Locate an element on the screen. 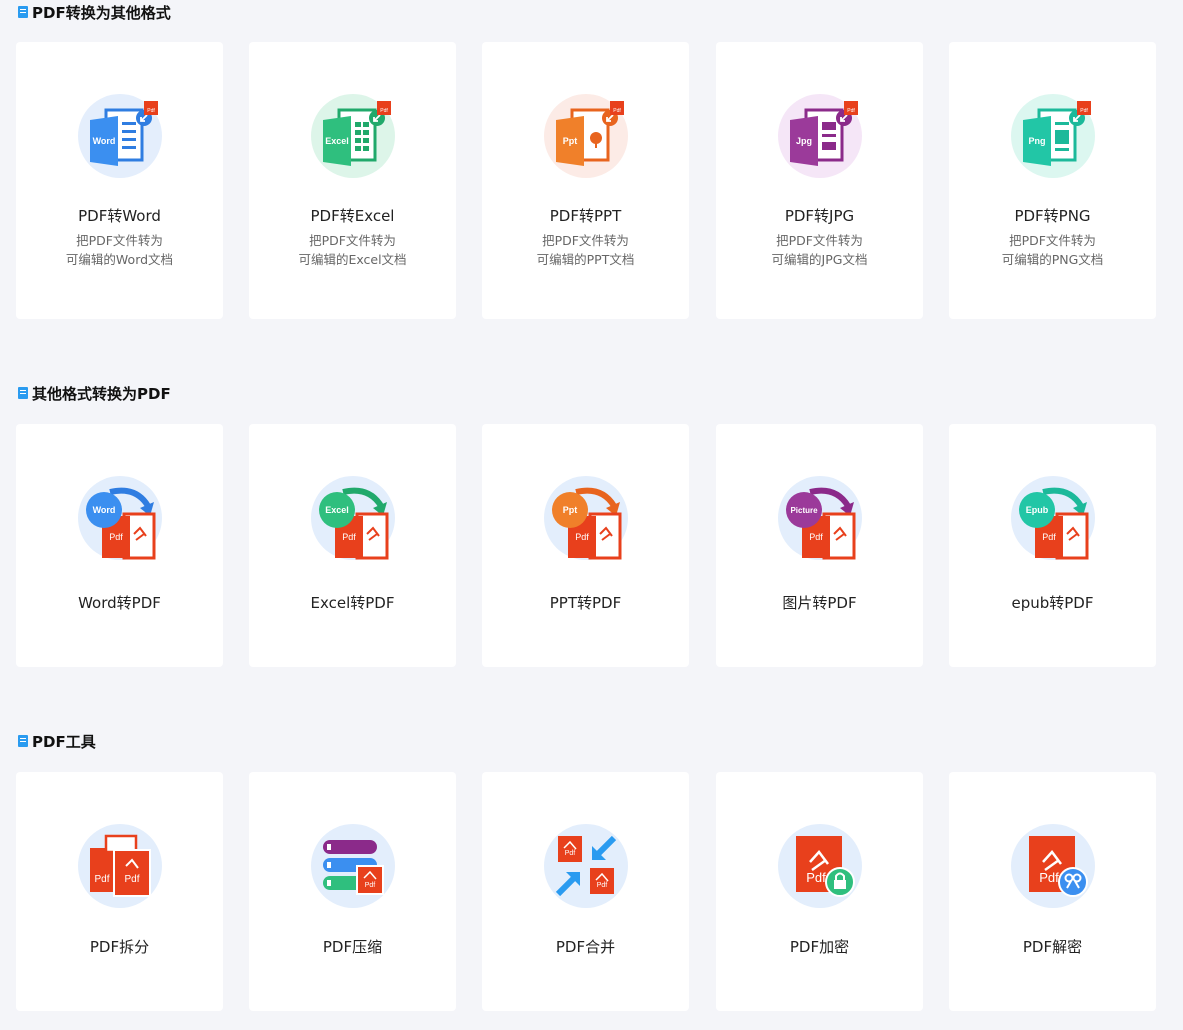  card-name: PDF合并 is located at coordinates (585, 947).